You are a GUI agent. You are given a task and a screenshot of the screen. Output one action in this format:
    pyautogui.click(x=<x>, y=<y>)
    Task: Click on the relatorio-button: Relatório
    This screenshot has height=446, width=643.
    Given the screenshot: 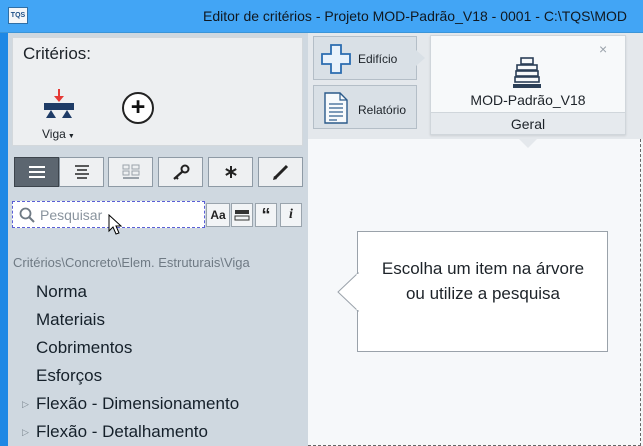 What is the action you would take?
    pyautogui.click(x=365, y=107)
    